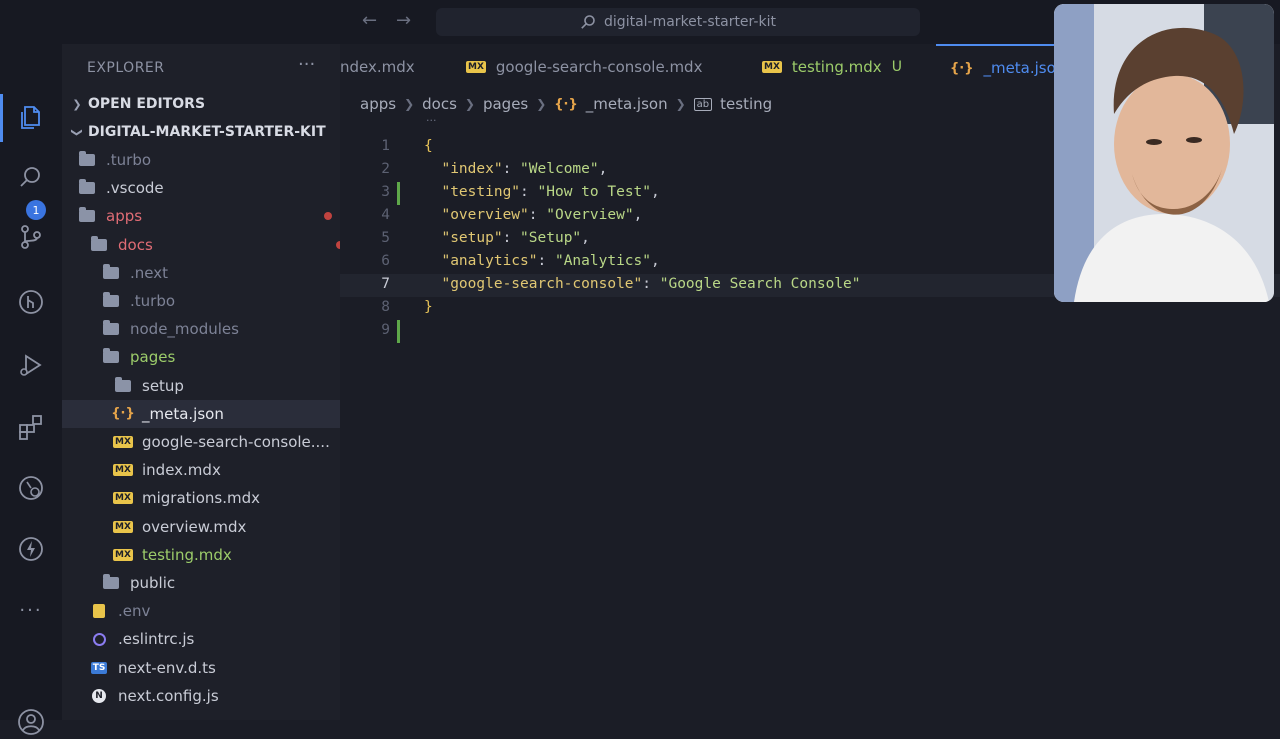  What do you see at coordinates (36, 210) in the screenshot?
I see `source-control-badge: 1` at bounding box center [36, 210].